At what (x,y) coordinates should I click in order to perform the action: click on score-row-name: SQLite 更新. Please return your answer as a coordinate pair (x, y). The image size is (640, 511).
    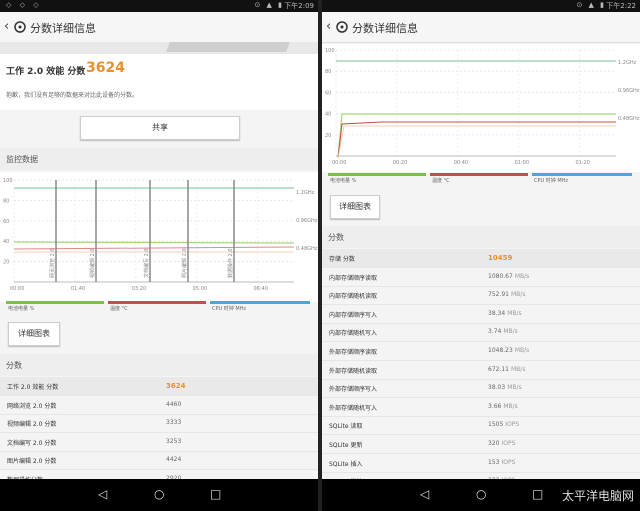
    Looking at the image, I should click on (346, 445).